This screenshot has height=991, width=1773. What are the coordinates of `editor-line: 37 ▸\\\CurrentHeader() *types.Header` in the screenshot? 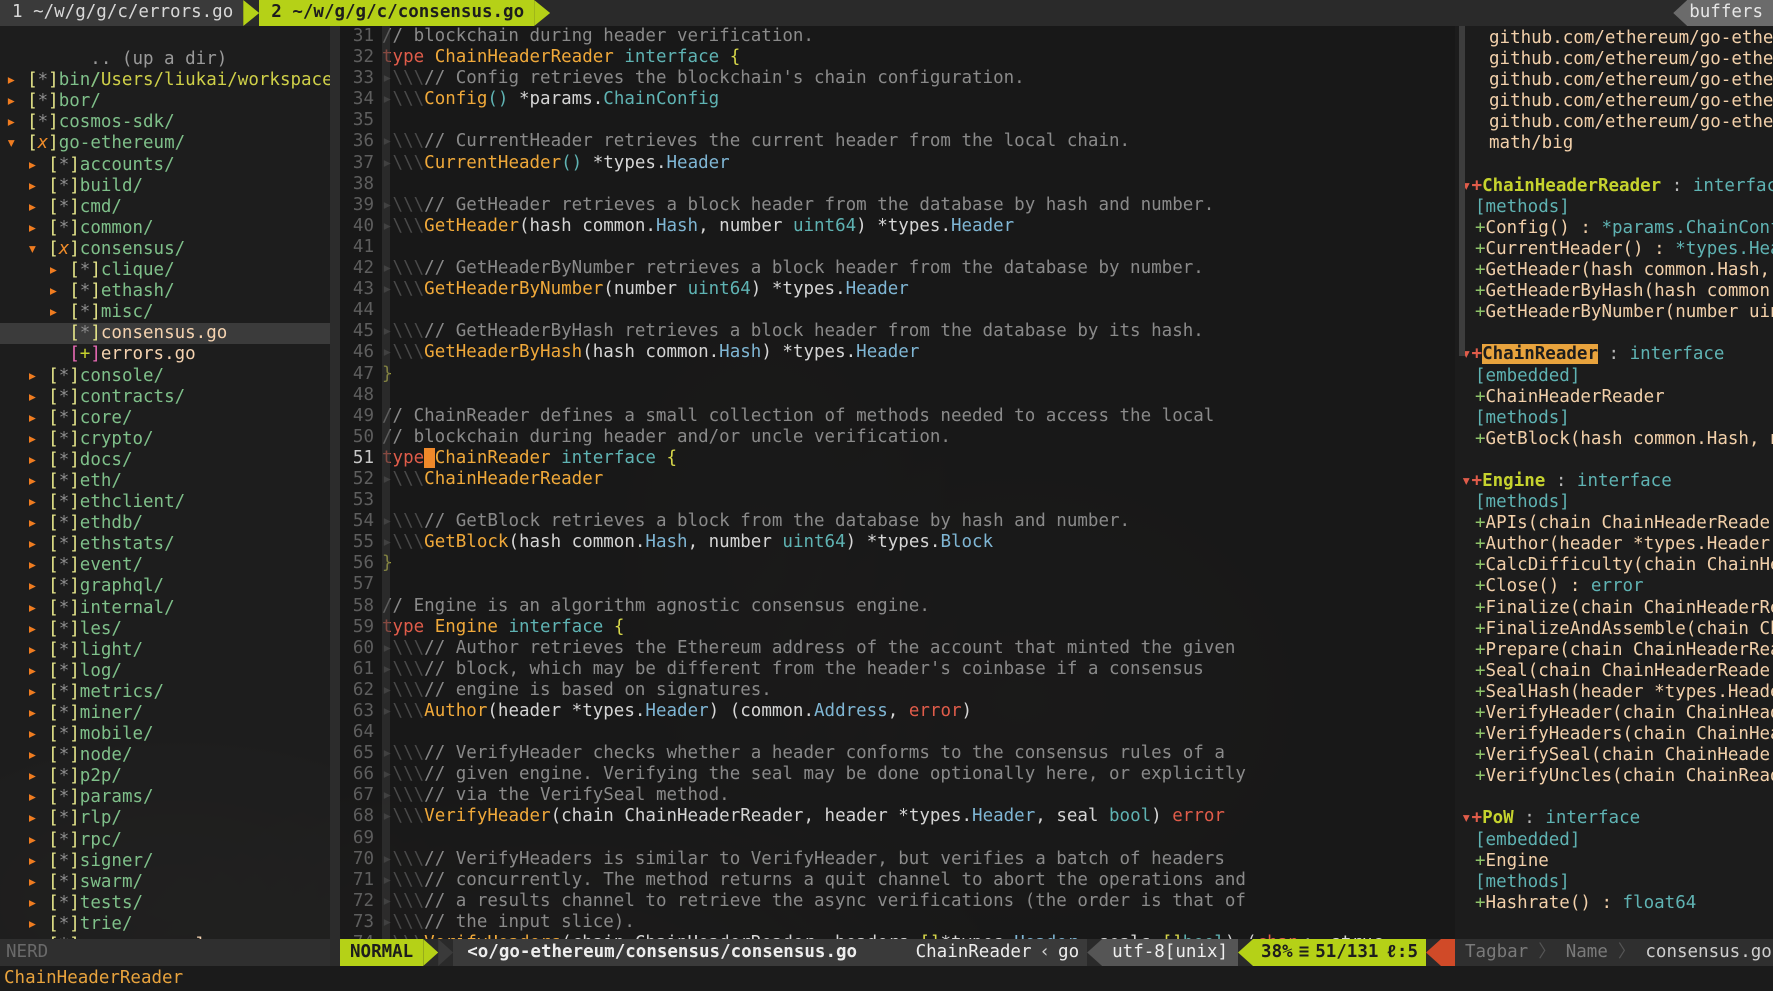 It's located at (897, 163).